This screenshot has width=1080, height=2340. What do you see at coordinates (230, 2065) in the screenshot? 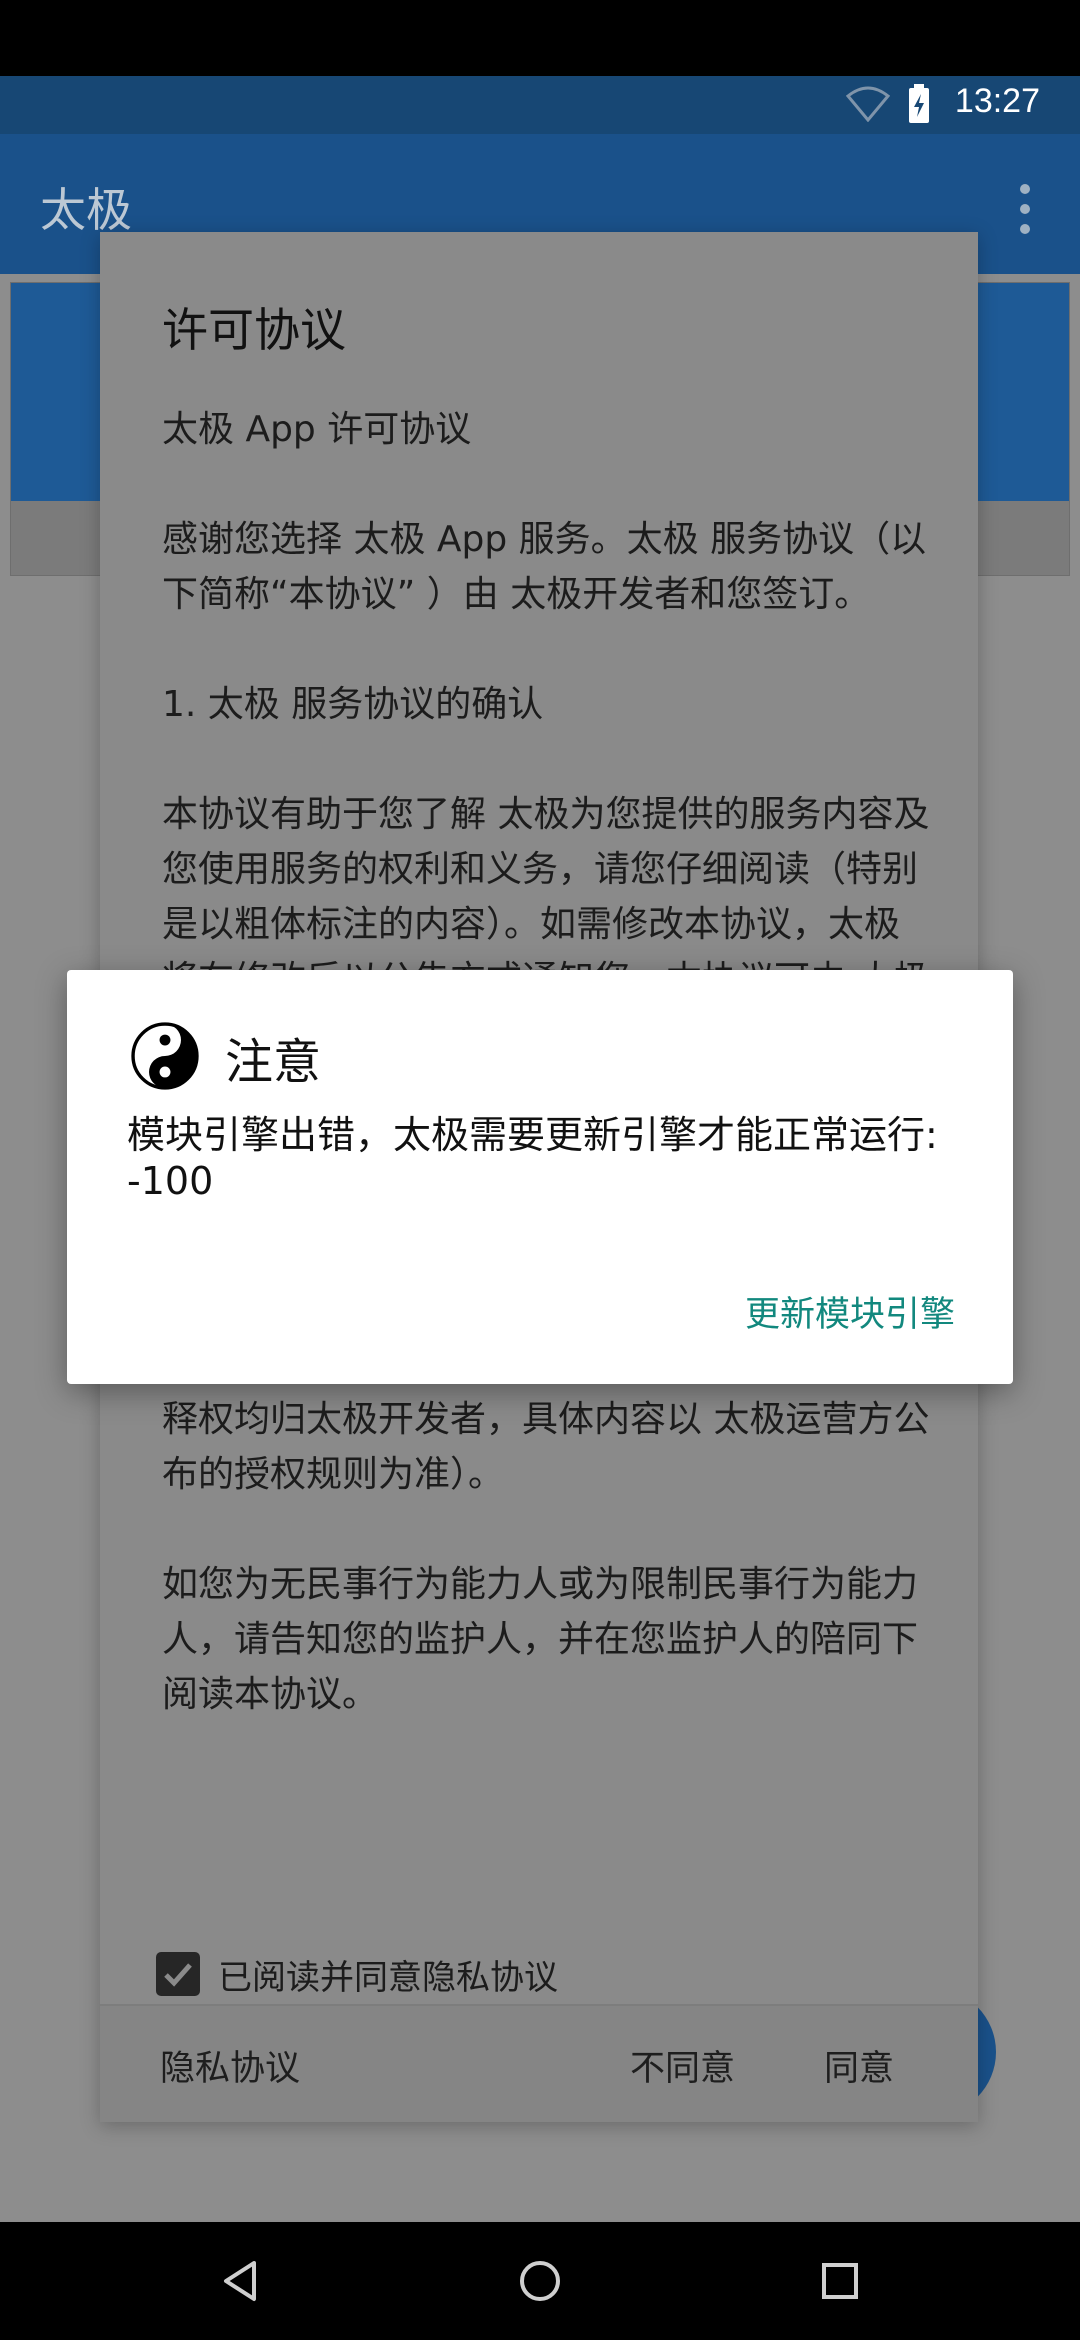
I see `privacy-policy-button: 隐私协议` at bounding box center [230, 2065].